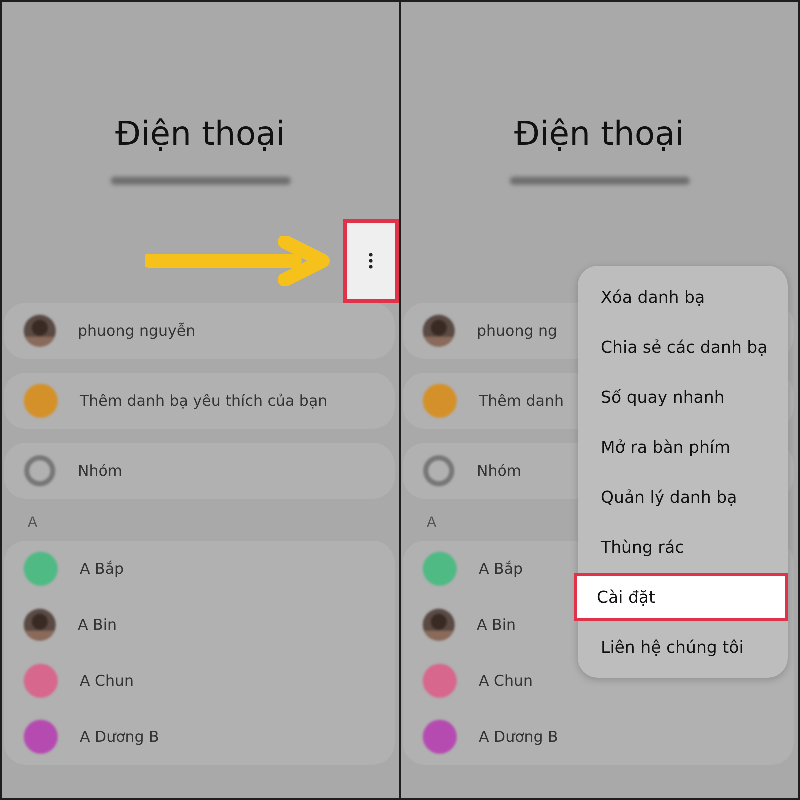 The width and height of the screenshot is (800, 800). I want to click on more-icon, so click(371, 261).